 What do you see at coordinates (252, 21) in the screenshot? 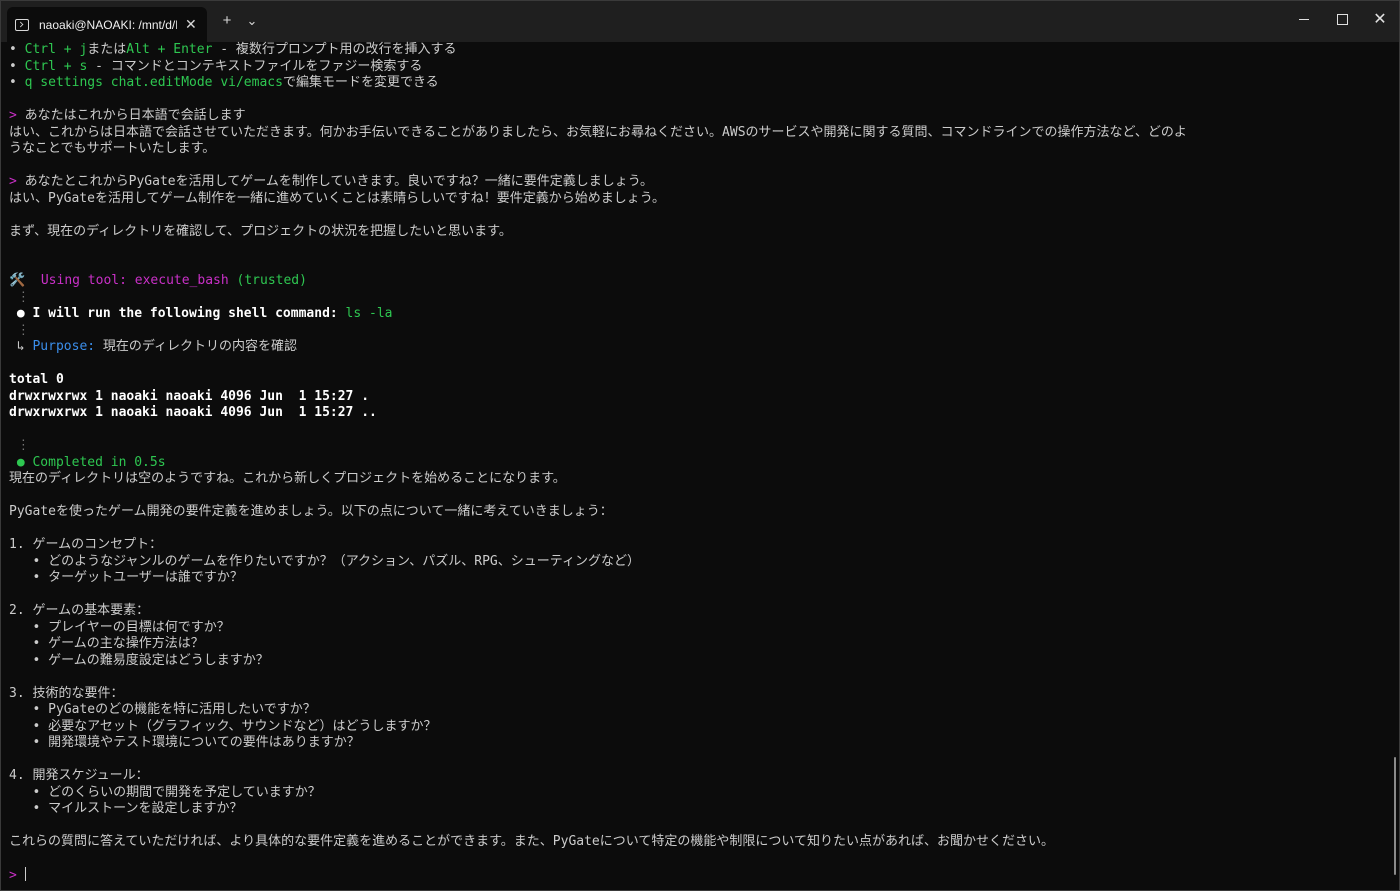
I see `tab-dropdown-button: ⌄` at bounding box center [252, 21].